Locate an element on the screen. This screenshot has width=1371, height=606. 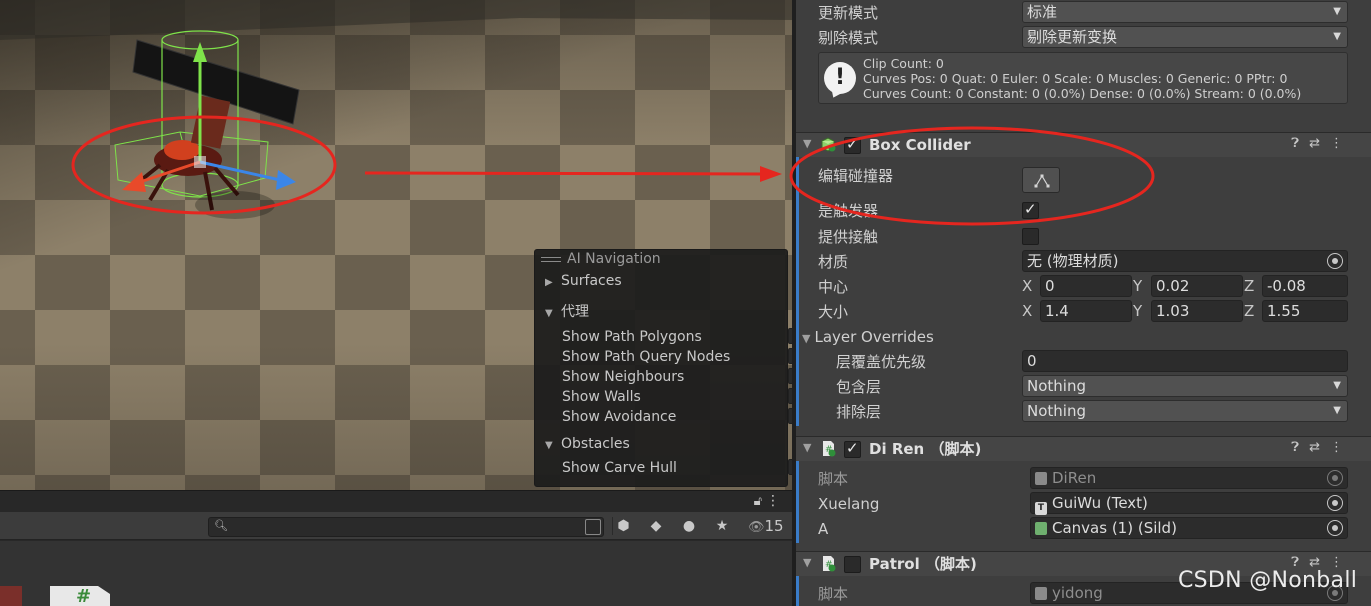
patrol-script-value: yidong is located at coordinates (1077, 593).